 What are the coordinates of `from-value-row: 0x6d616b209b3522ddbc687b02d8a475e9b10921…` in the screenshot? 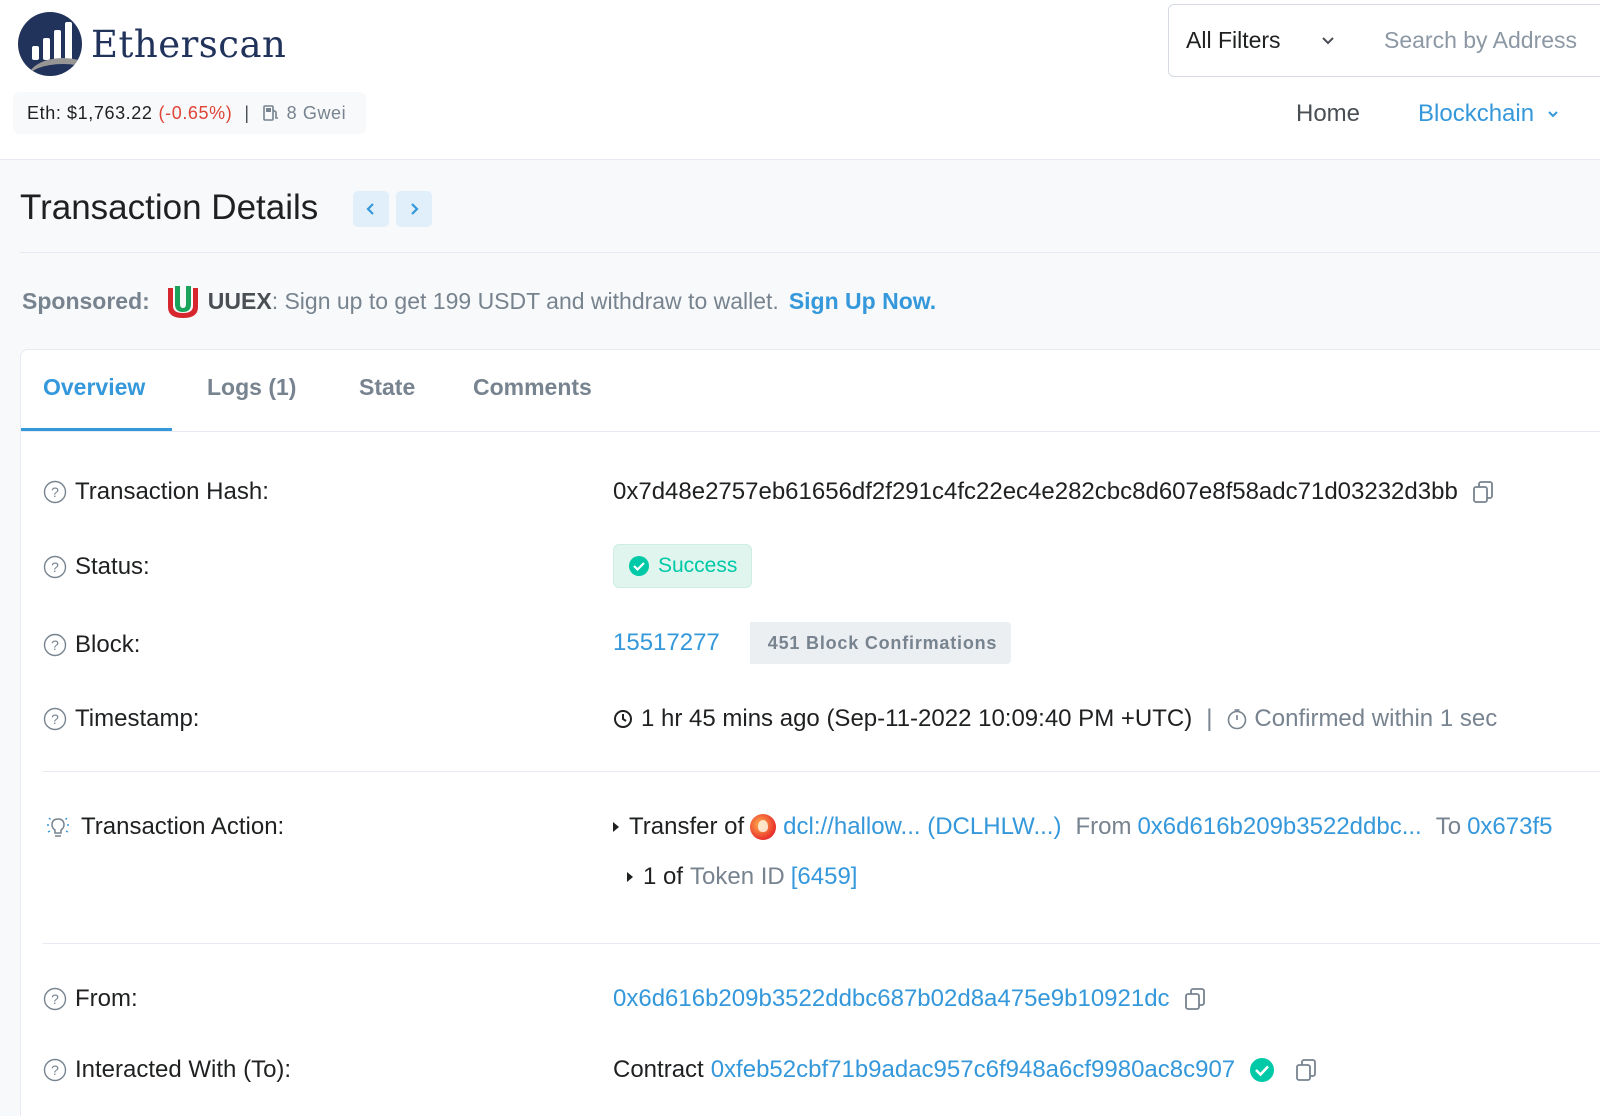 It's located at (909, 999).